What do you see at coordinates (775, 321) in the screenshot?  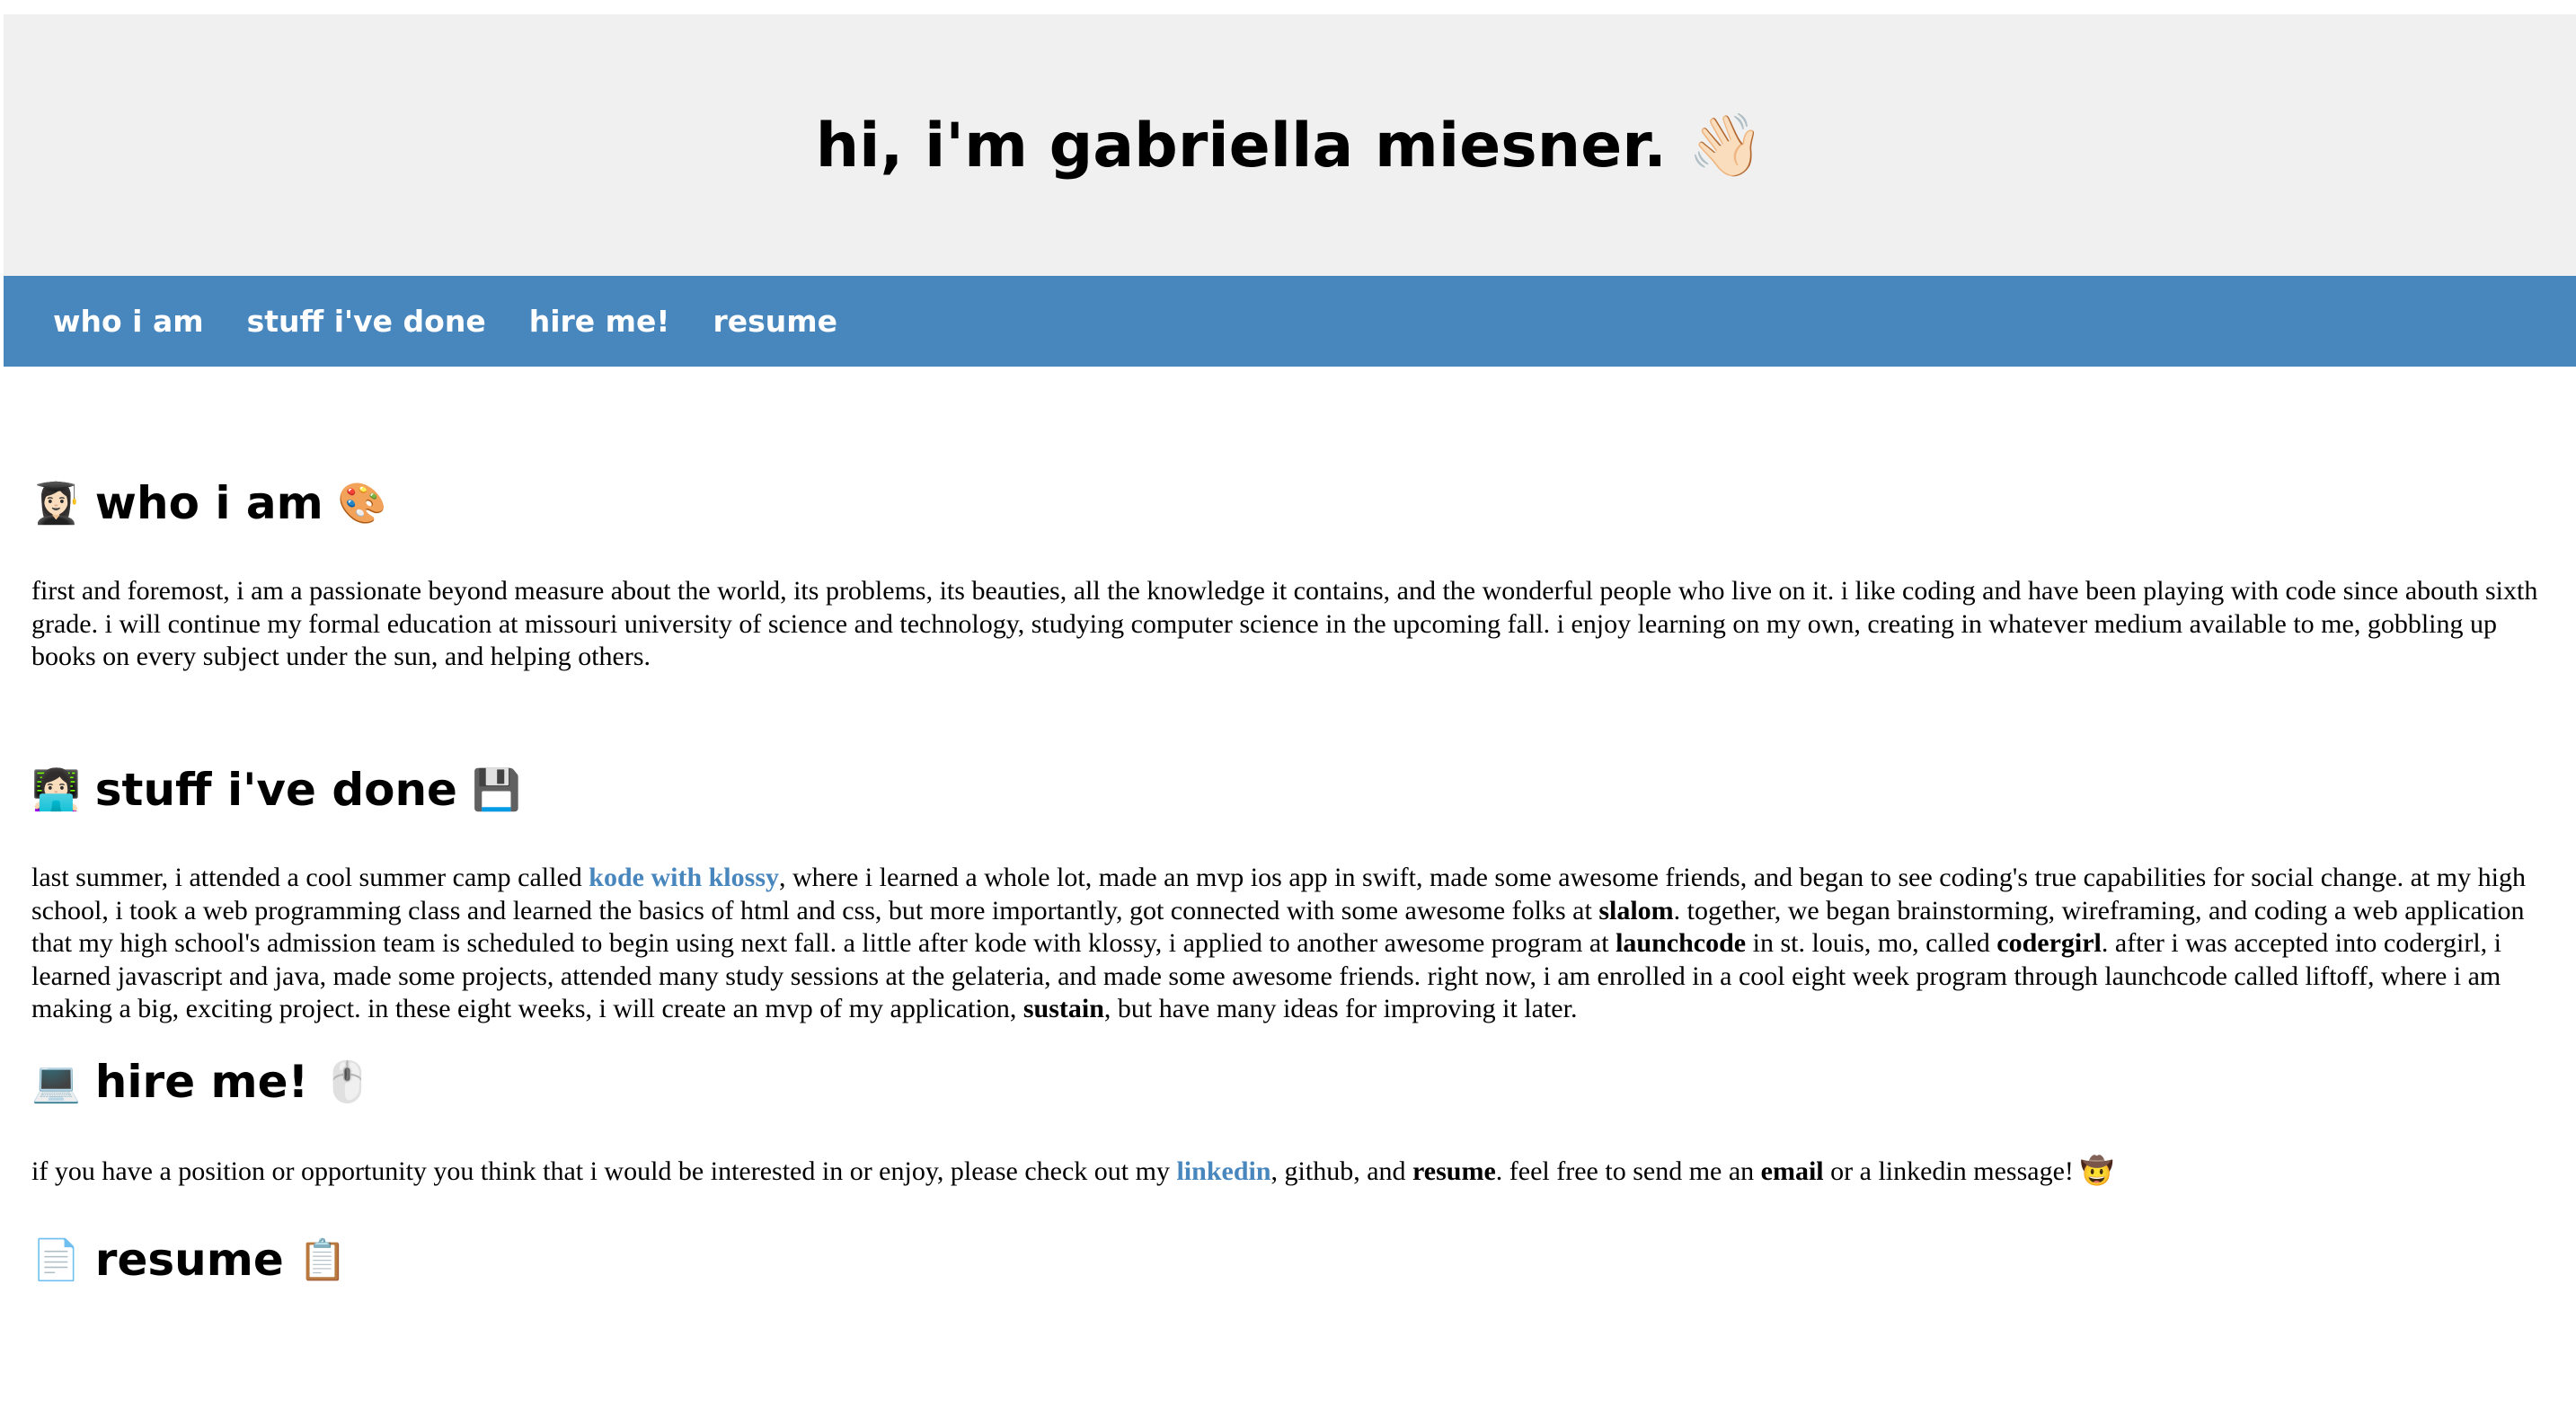 I see `nav-link-resume: resume` at bounding box center [775, 321].